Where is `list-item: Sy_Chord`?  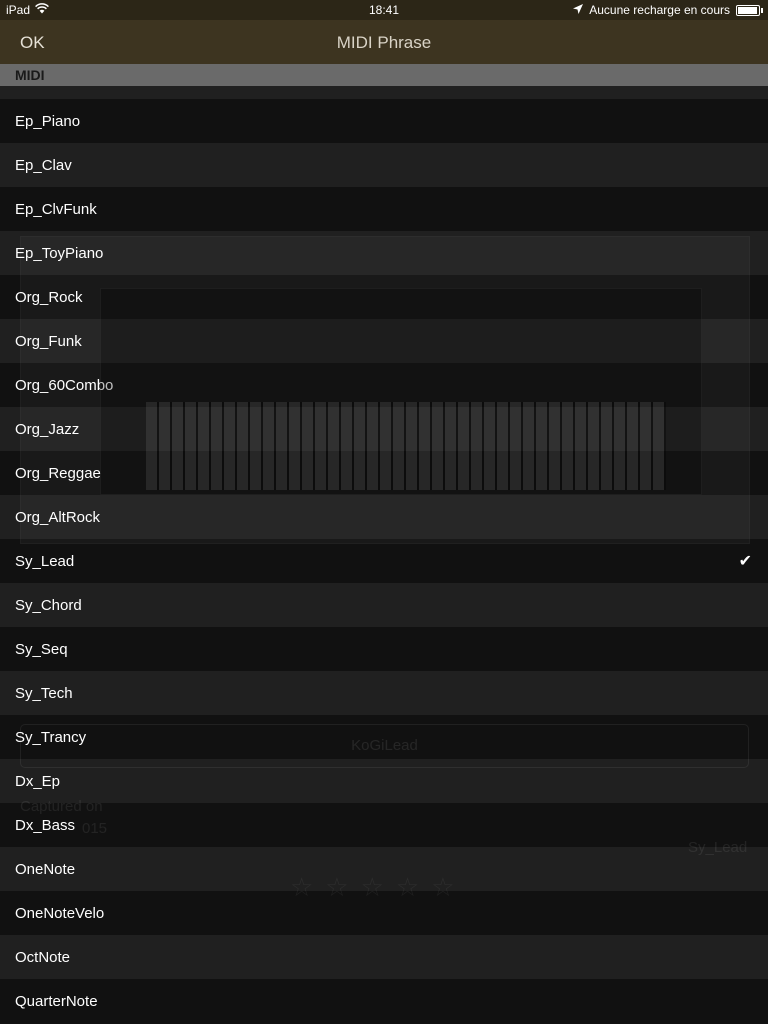 list-item: Sy_Chord is located at coordinates (384, 605).